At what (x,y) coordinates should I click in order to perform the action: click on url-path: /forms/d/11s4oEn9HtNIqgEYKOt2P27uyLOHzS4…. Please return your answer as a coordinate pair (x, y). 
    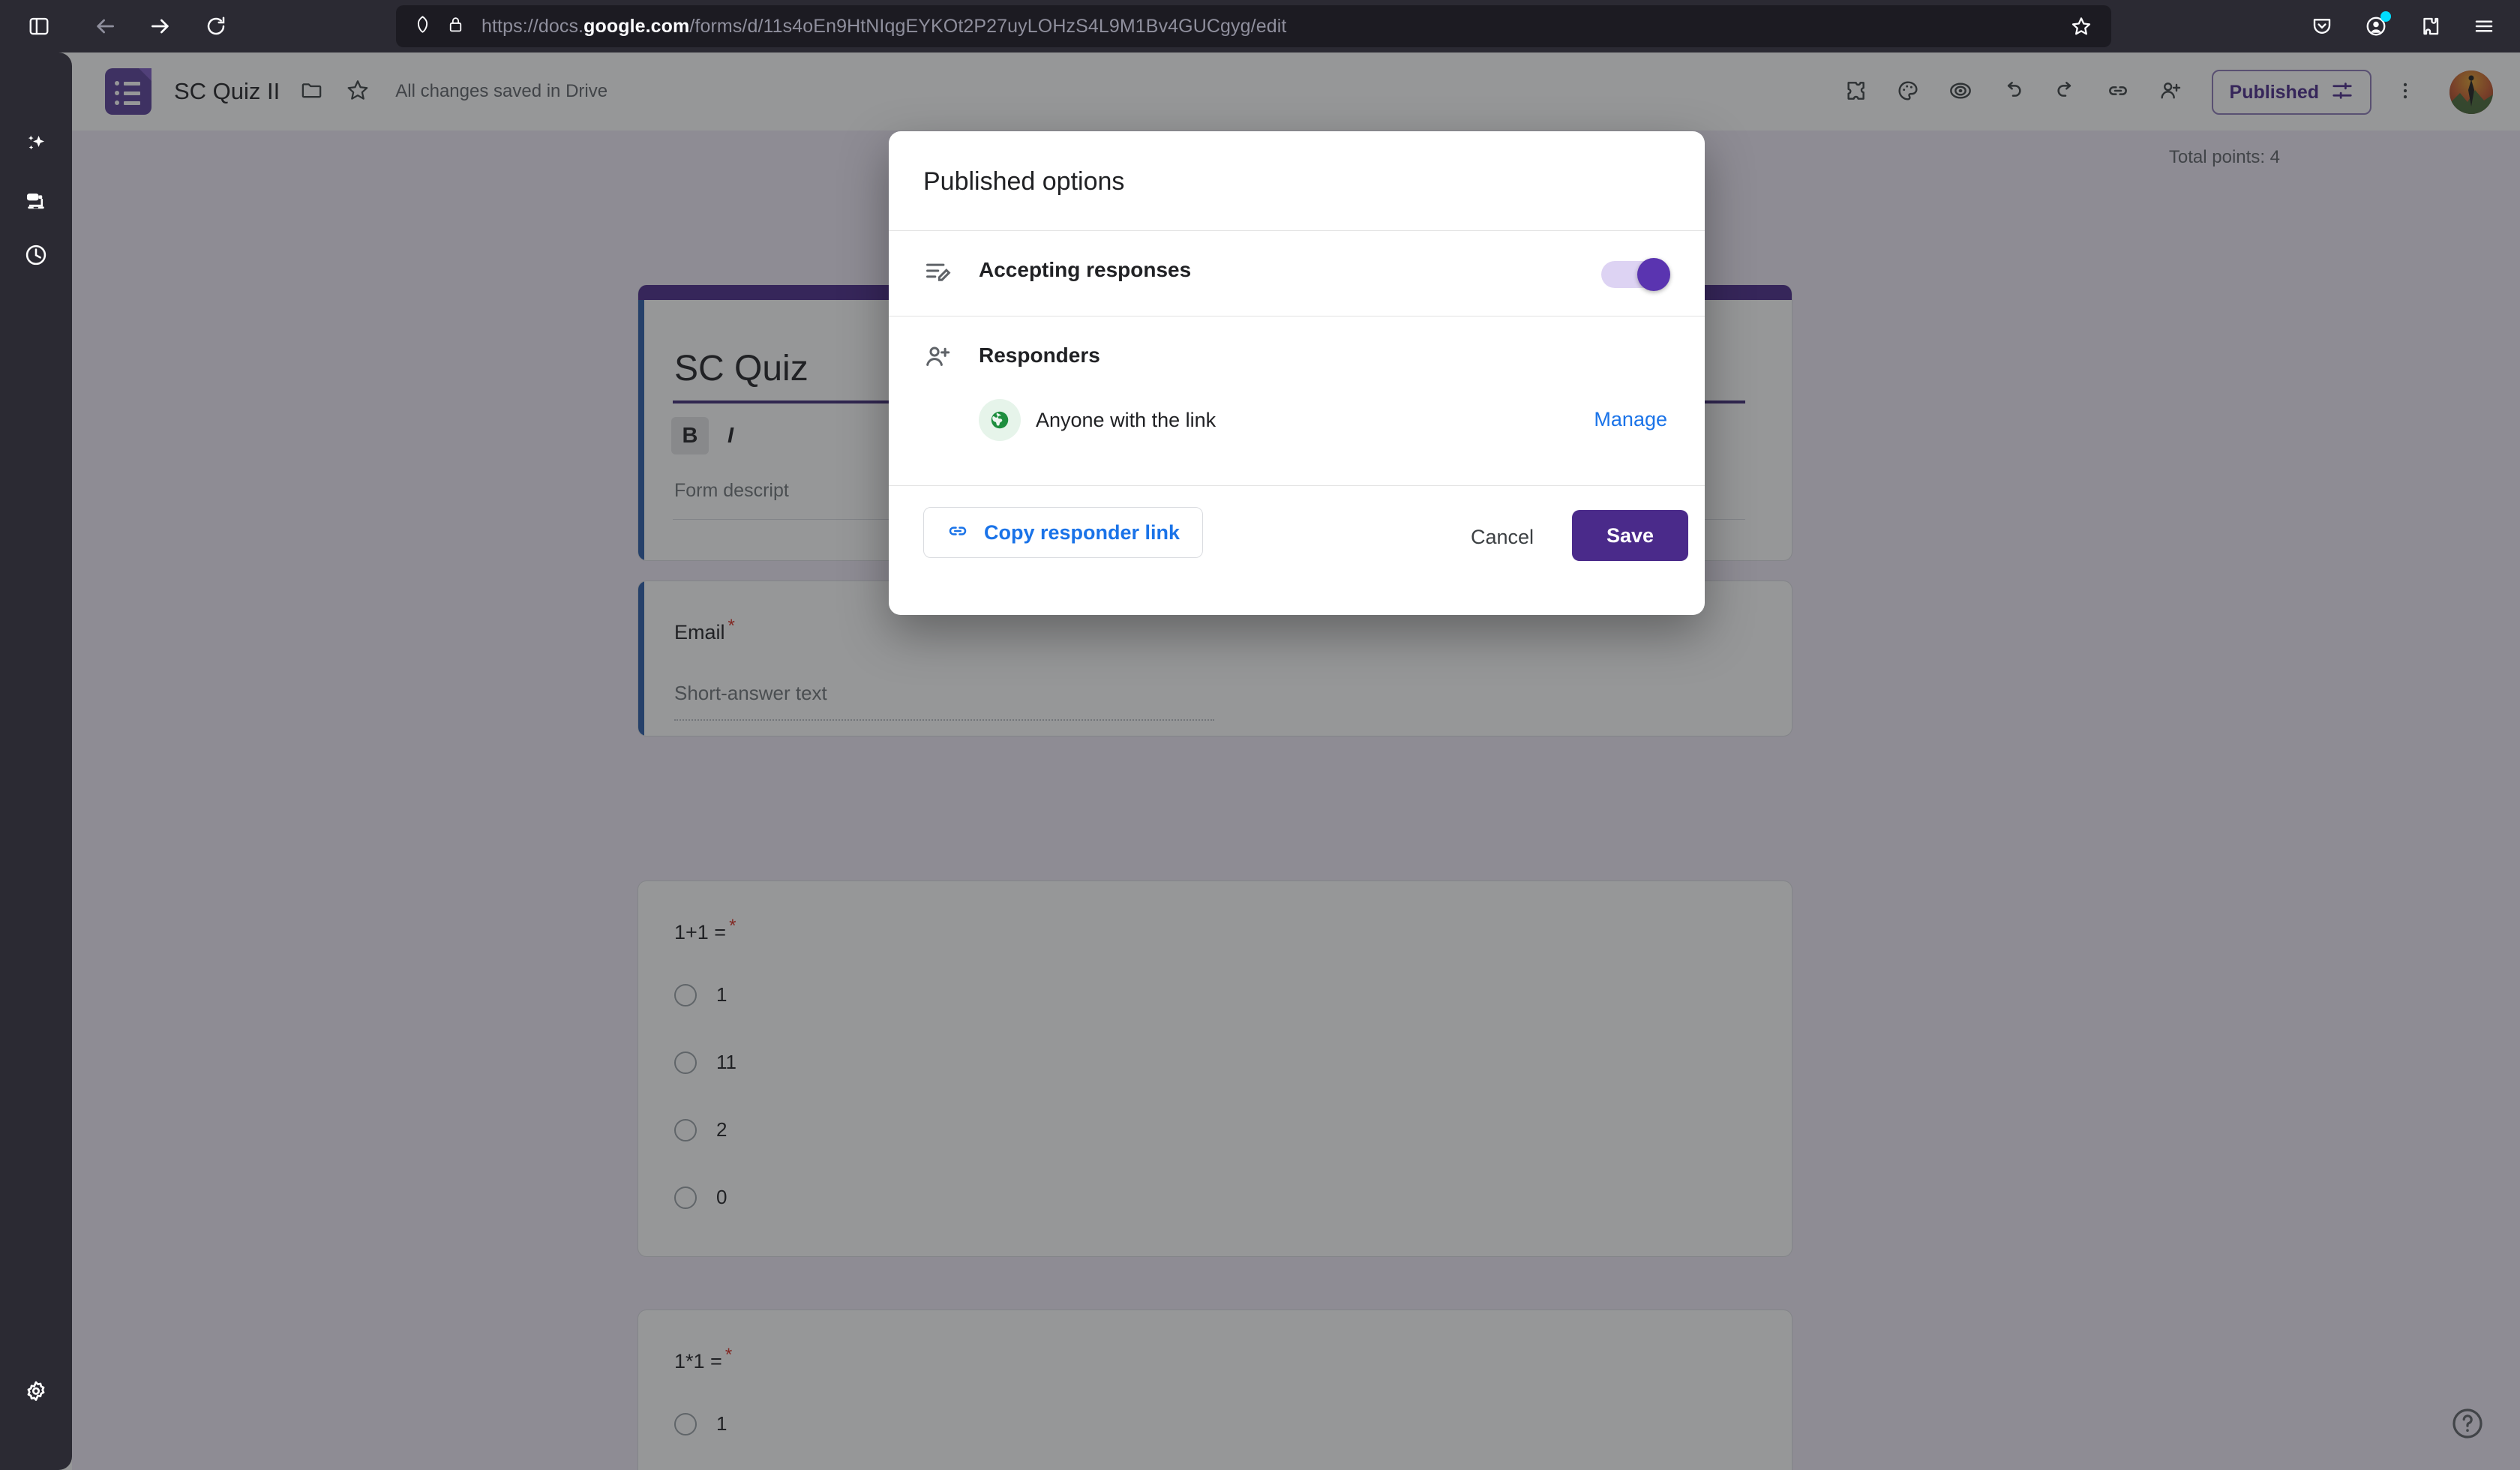
    Looking at the image, I should click on (988, 26).